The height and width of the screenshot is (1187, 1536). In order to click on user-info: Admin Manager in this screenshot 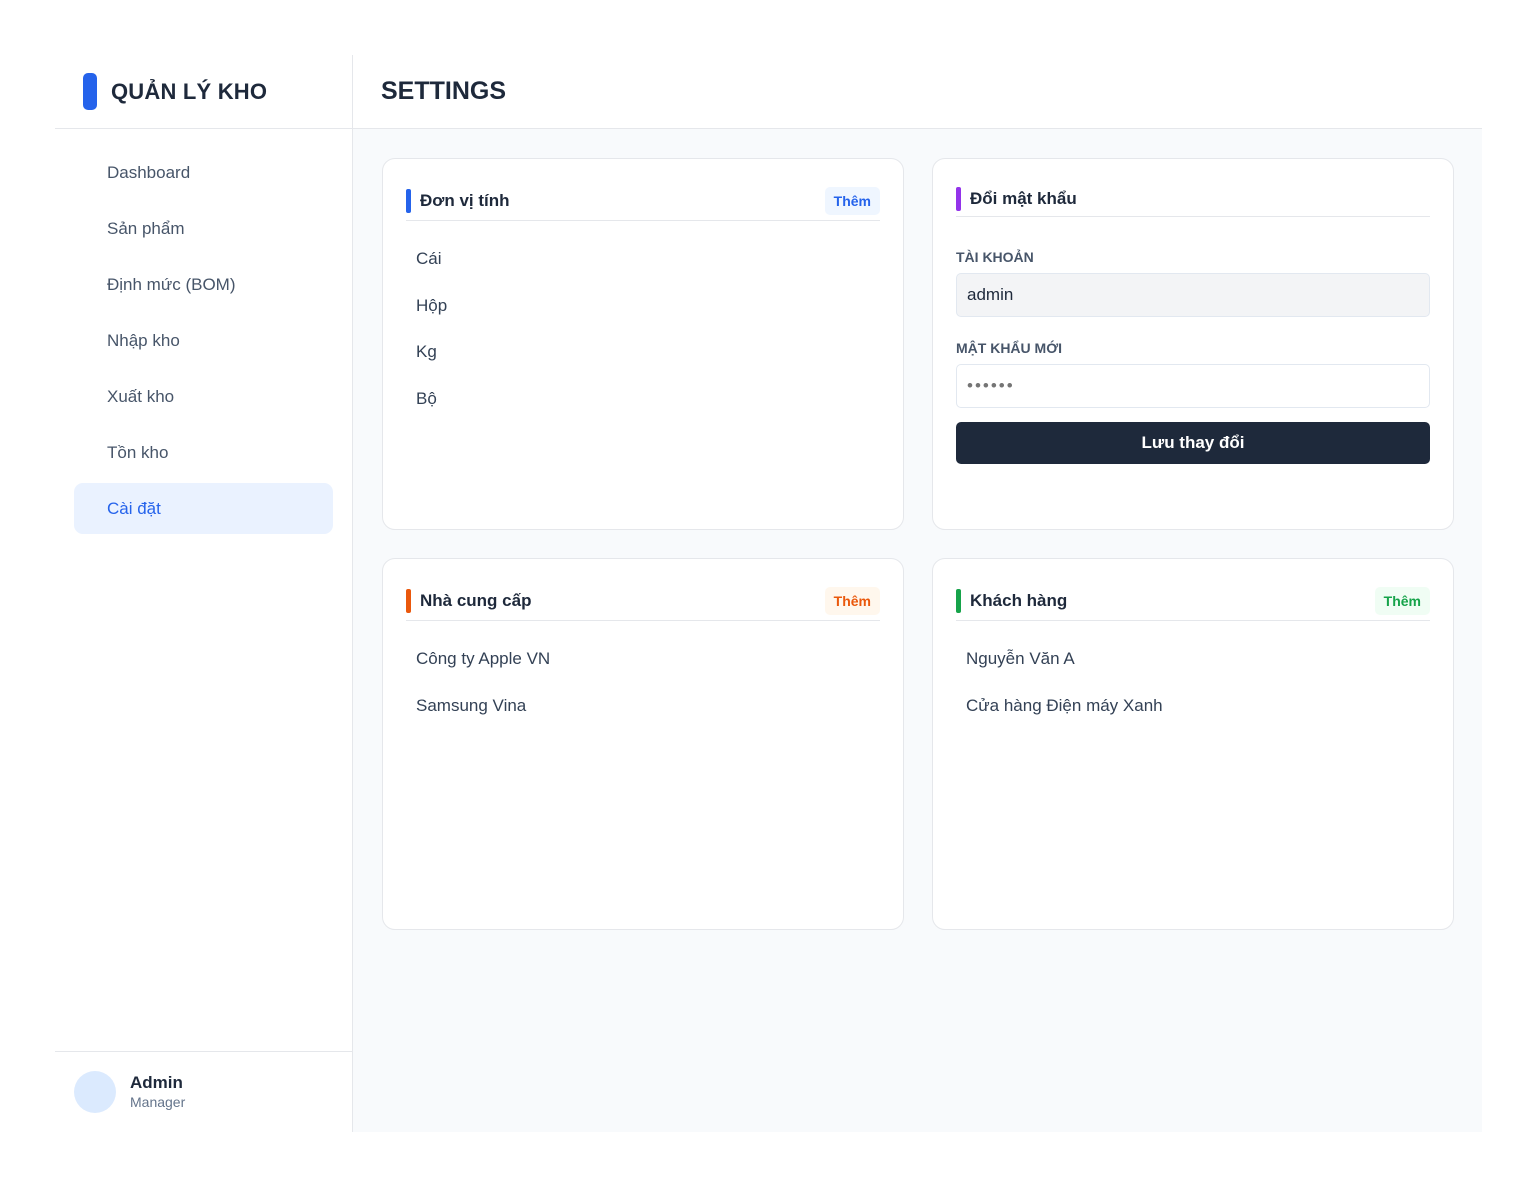, I will do `click(157, 1092)`.